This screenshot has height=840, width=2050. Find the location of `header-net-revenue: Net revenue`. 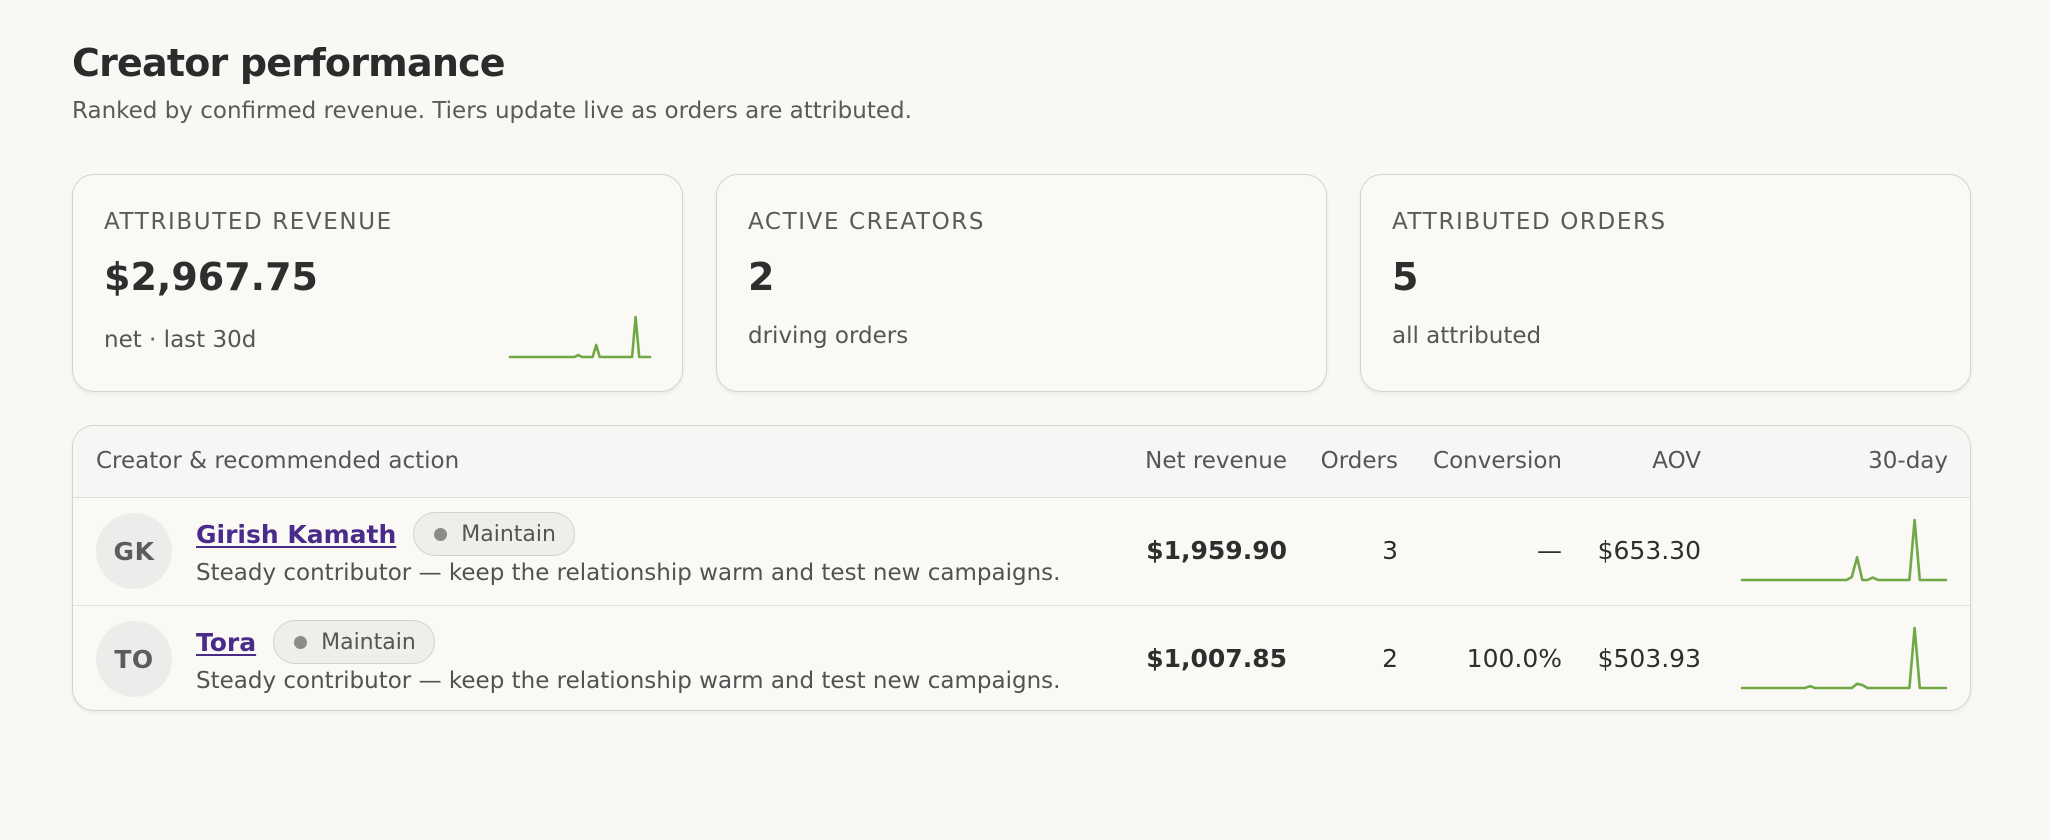

header-net-revenue: Net revenue is located at coordinates (1216, 461).